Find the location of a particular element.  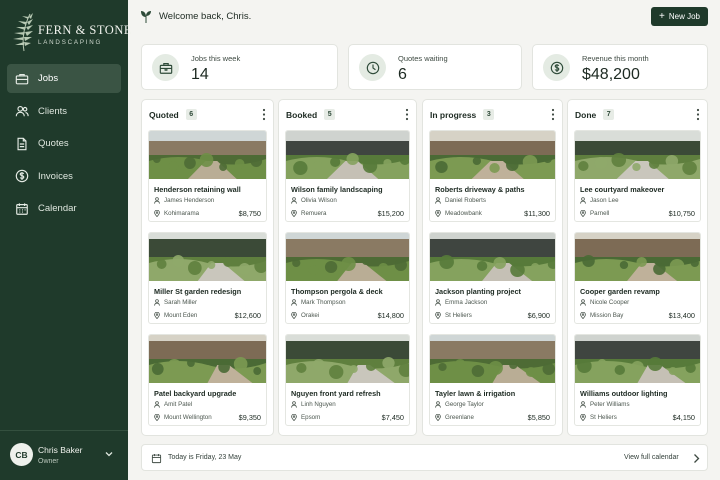

job-title: Jackson planting project is located at coordinates (478, 291).